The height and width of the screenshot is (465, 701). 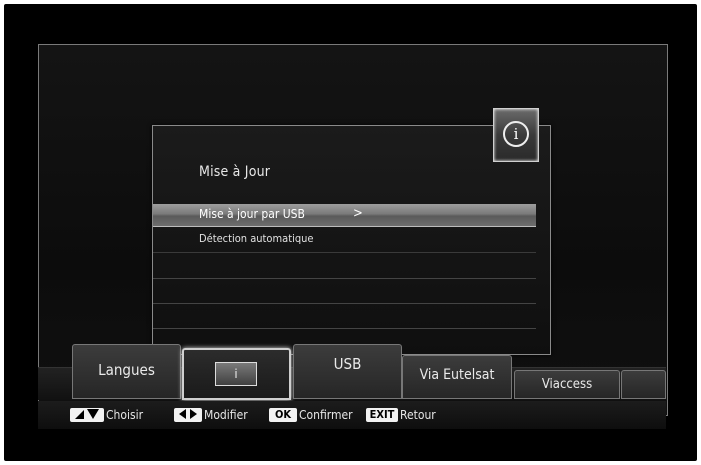 I want to click on chevron-right-icon: >, so click(x=358, y=213).